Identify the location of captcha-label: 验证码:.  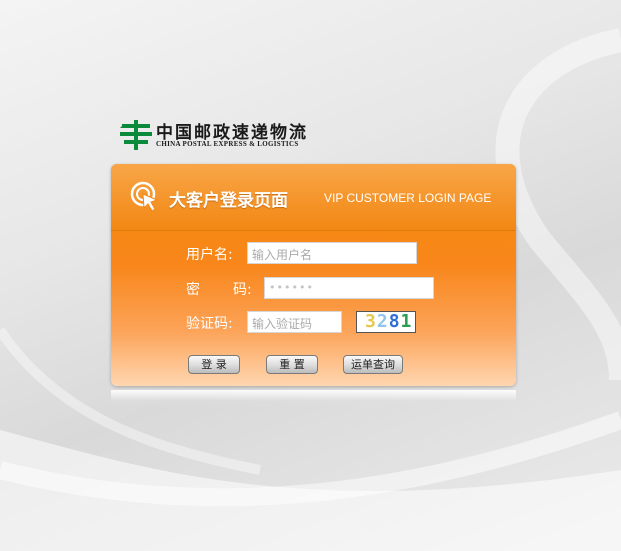
(209, 324).